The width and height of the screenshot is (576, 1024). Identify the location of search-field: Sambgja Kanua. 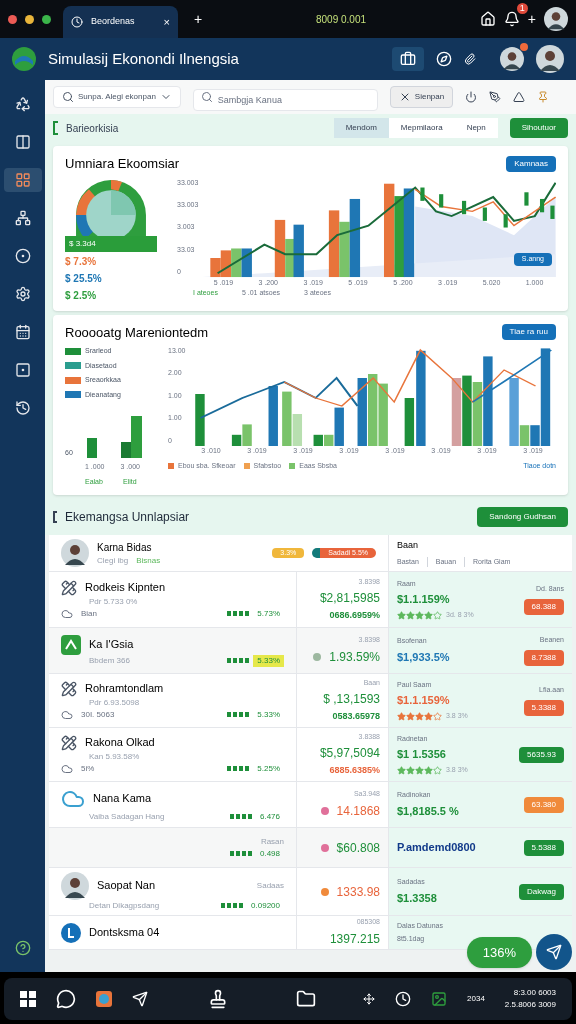
(285, 100).